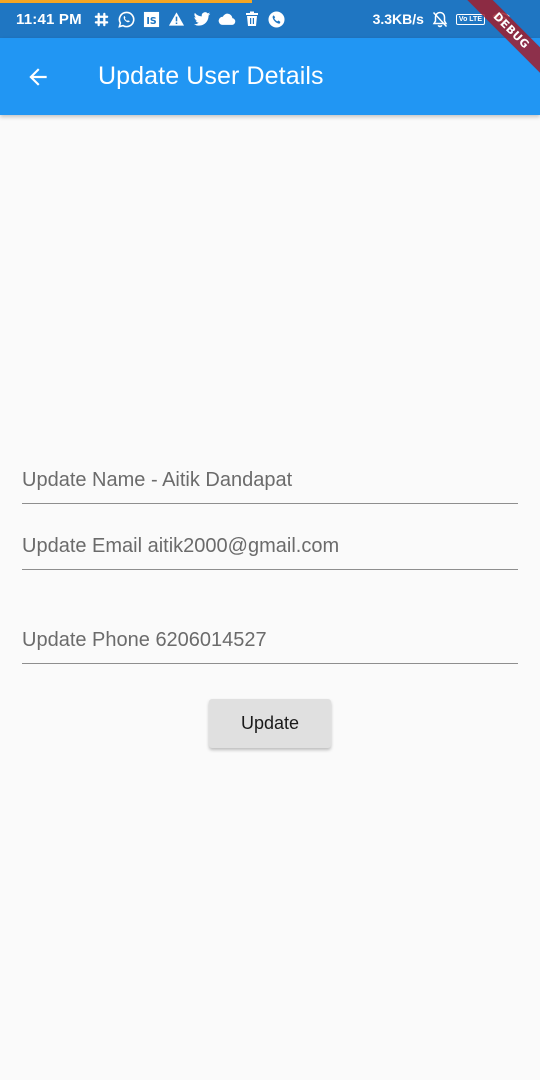 This screenshot has width=540, height=1080. I want to click on status-time: 11:41 PM, so click(49, 19).